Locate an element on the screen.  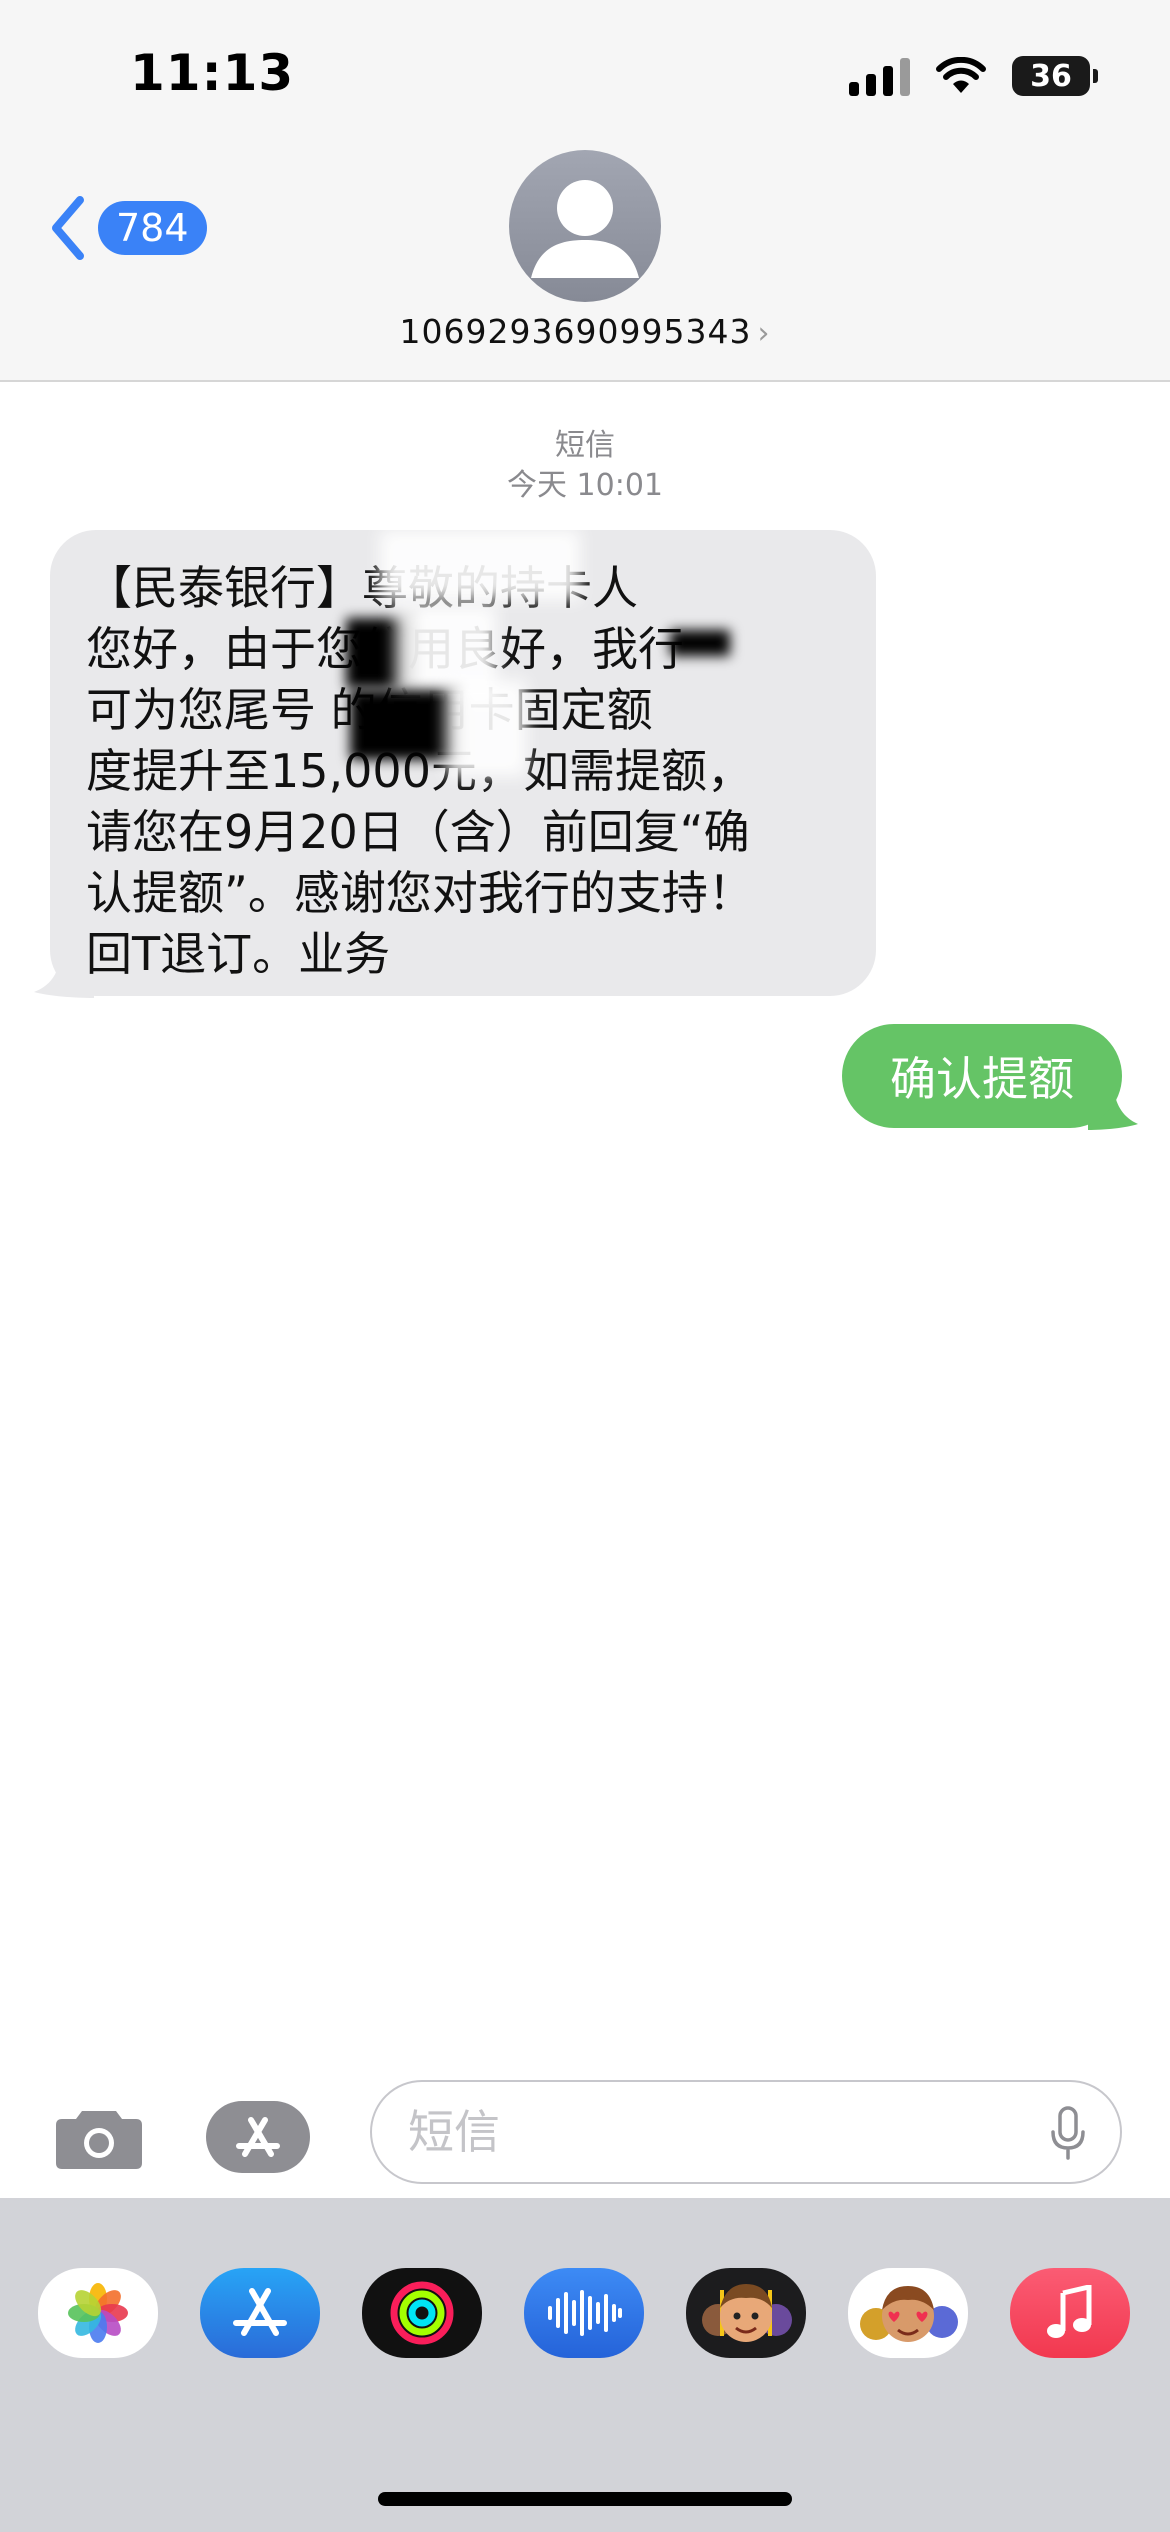
music-note-icon is located at coordinates (1069, 2311).